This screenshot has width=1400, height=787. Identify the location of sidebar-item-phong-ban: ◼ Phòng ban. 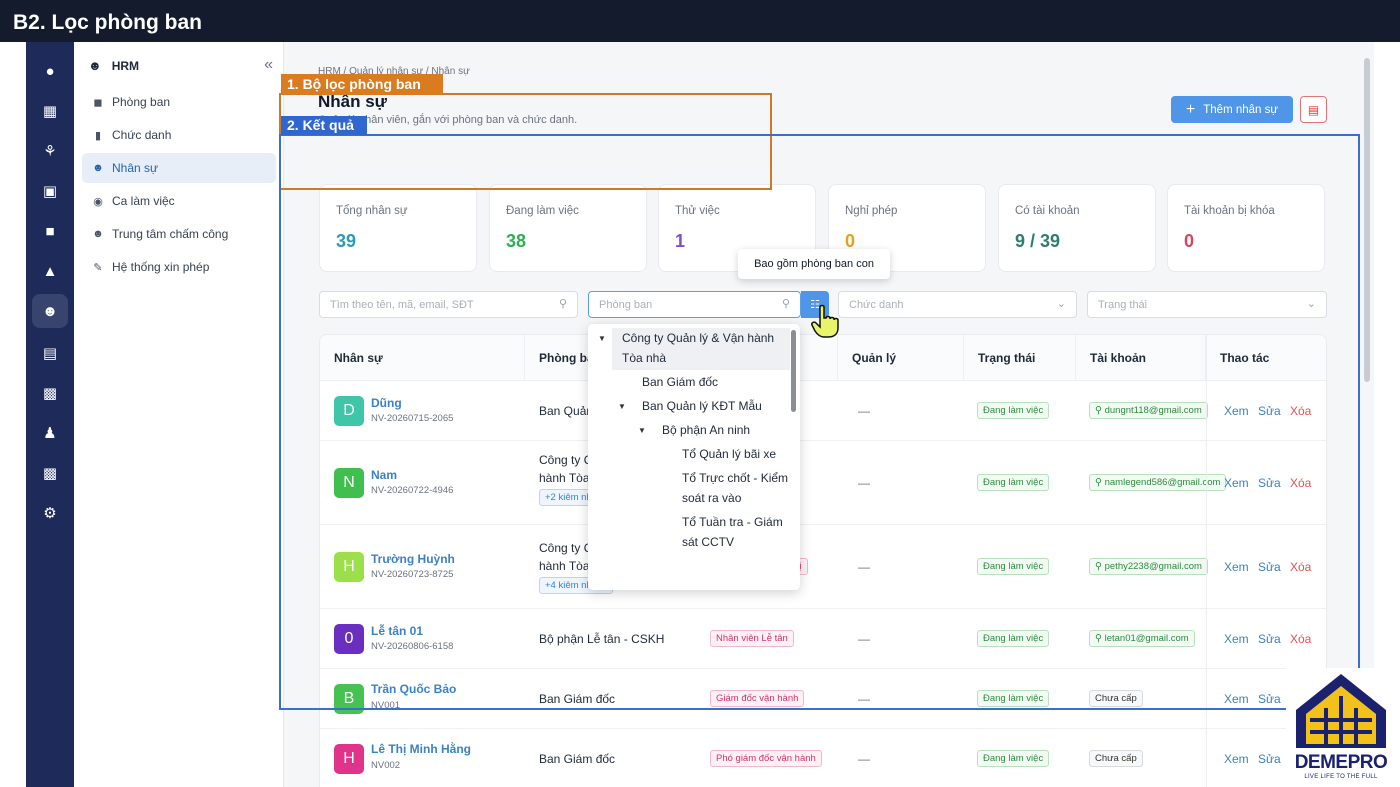
(179, 102).